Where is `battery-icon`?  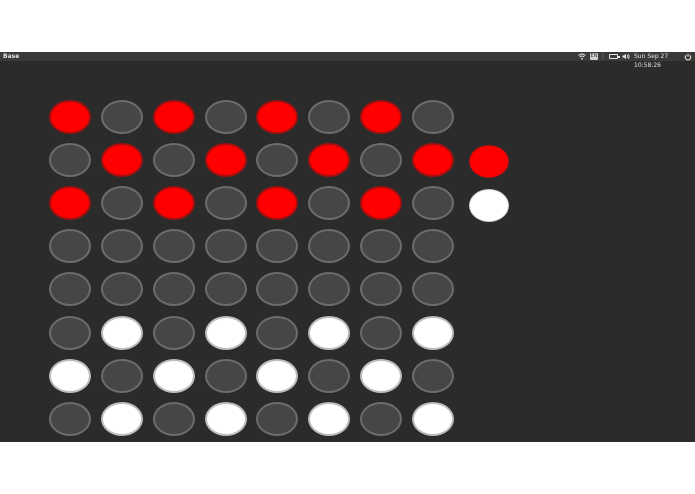
battery-icon is located at coordinates (614, 56).